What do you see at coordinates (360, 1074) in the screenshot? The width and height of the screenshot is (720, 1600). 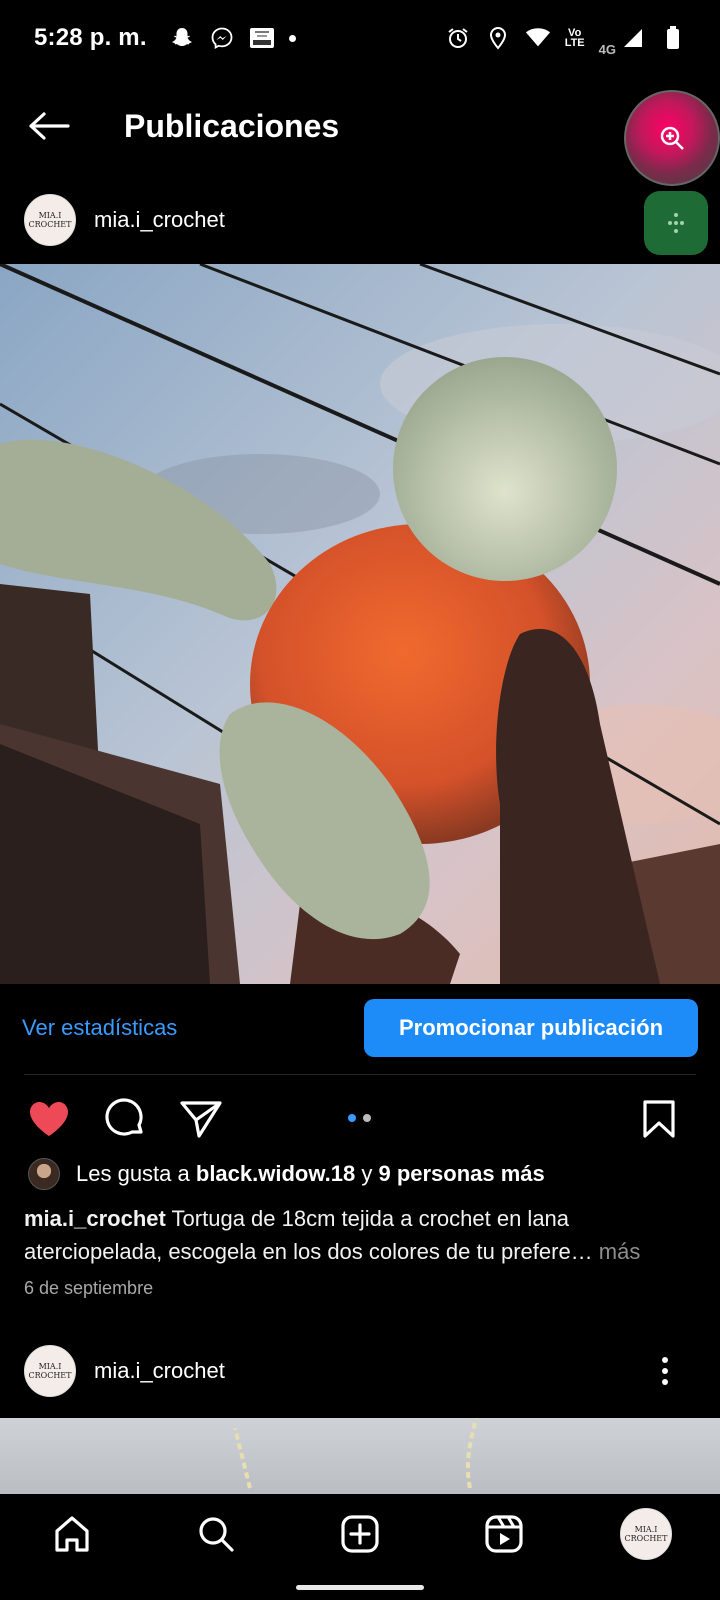 I see `divider` at bounding box center [360, 1074].